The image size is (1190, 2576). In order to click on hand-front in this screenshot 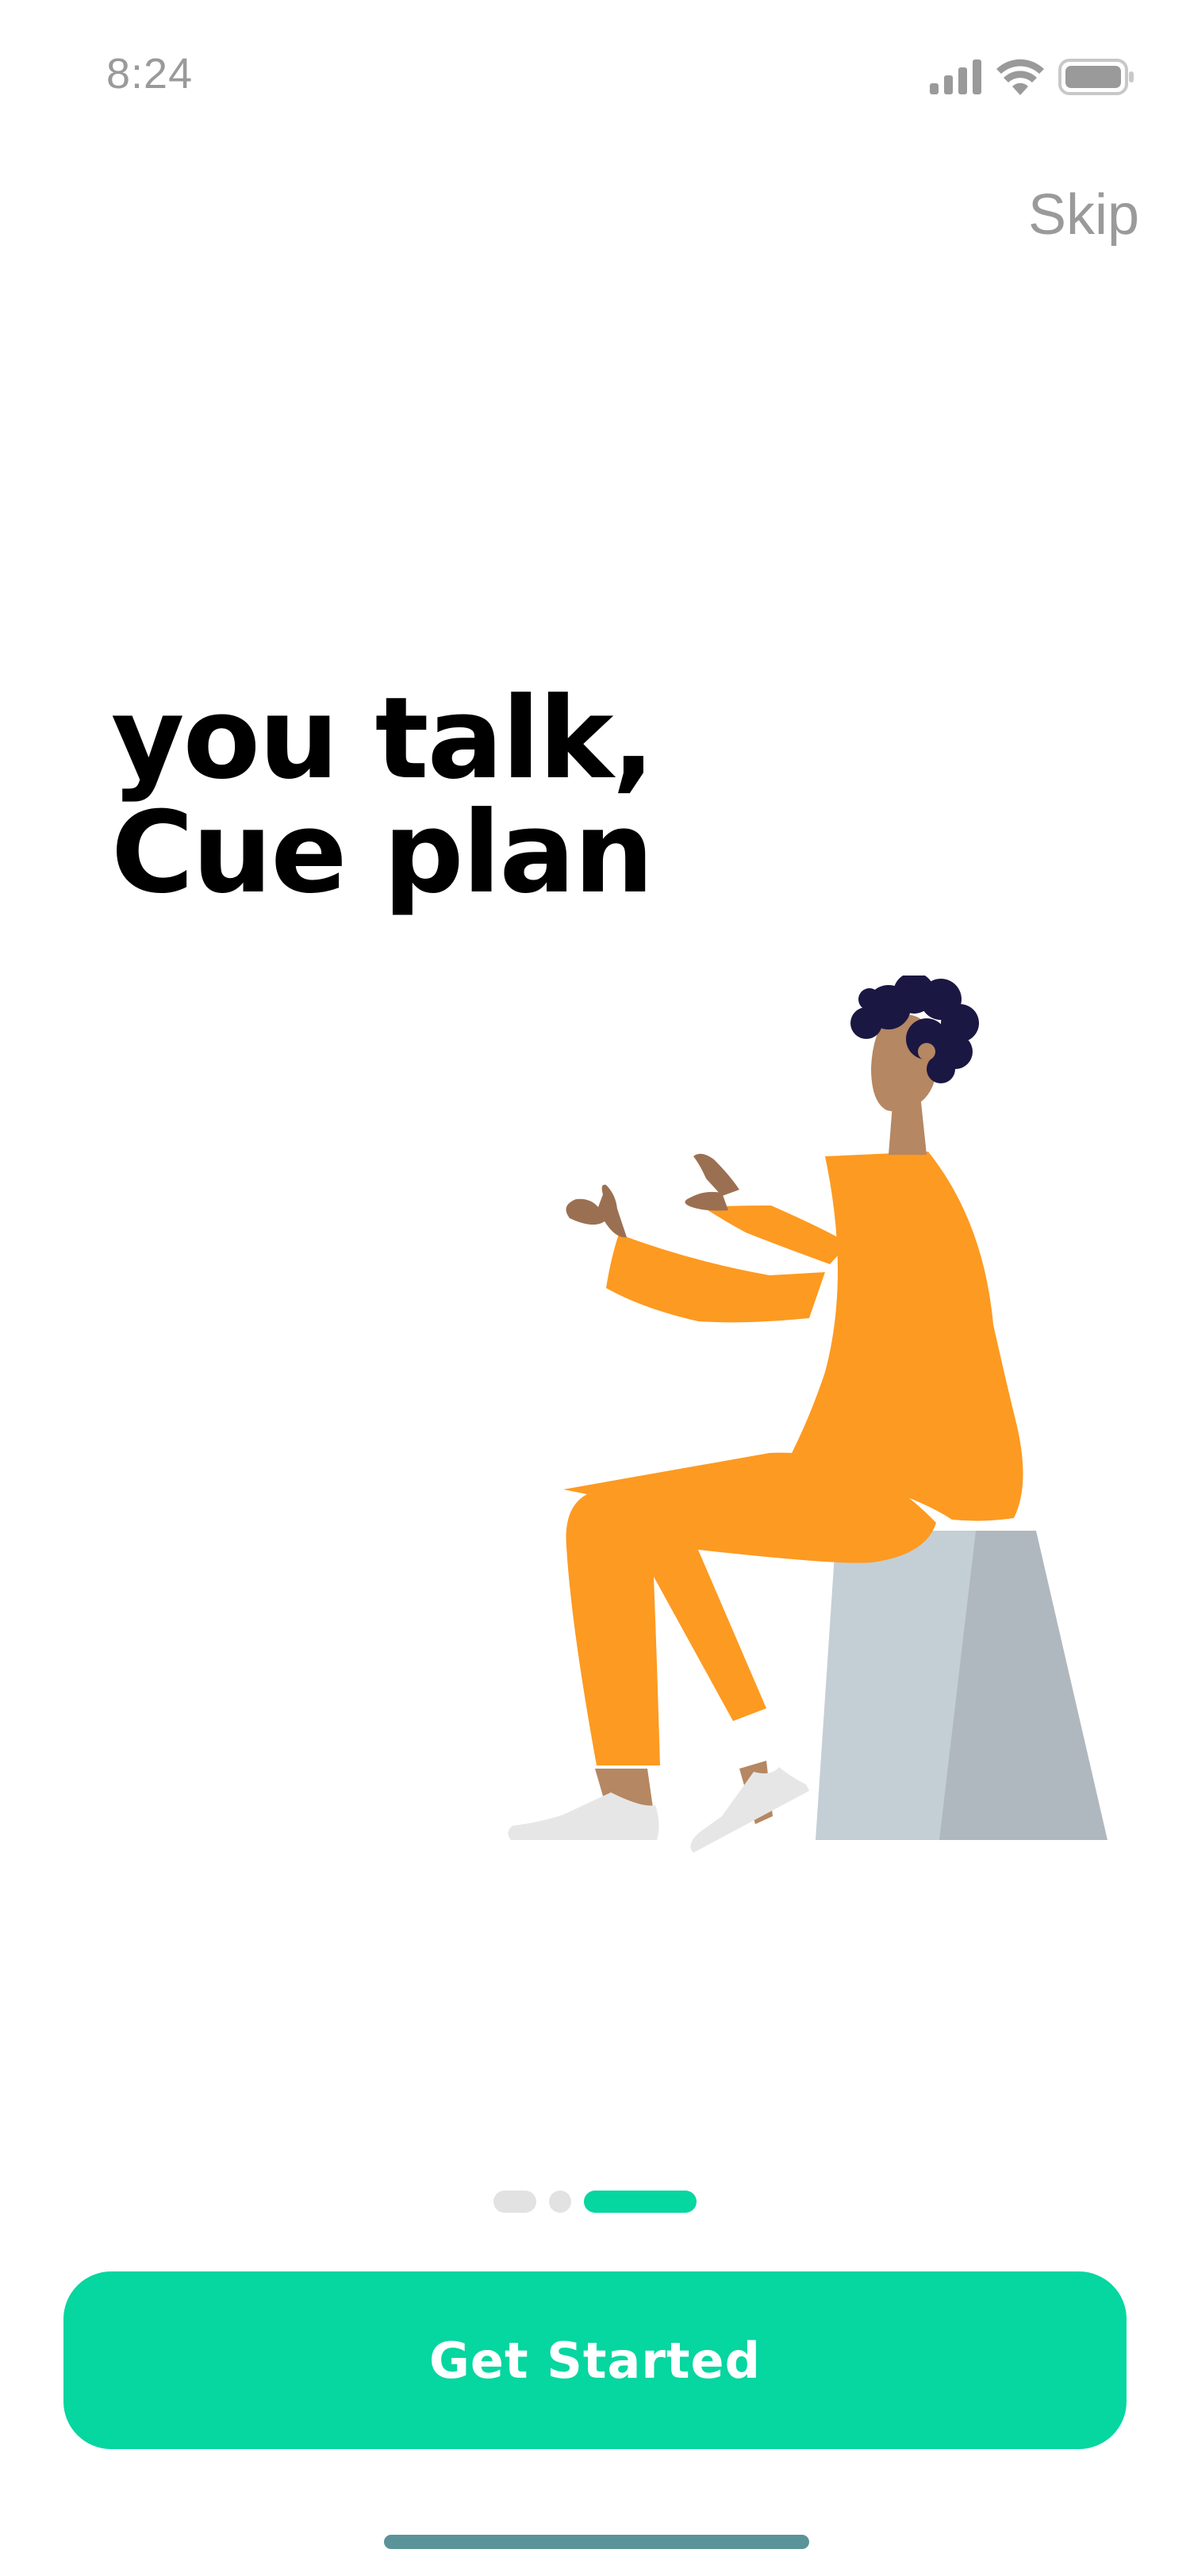, I will do `click(596, 1211)`.